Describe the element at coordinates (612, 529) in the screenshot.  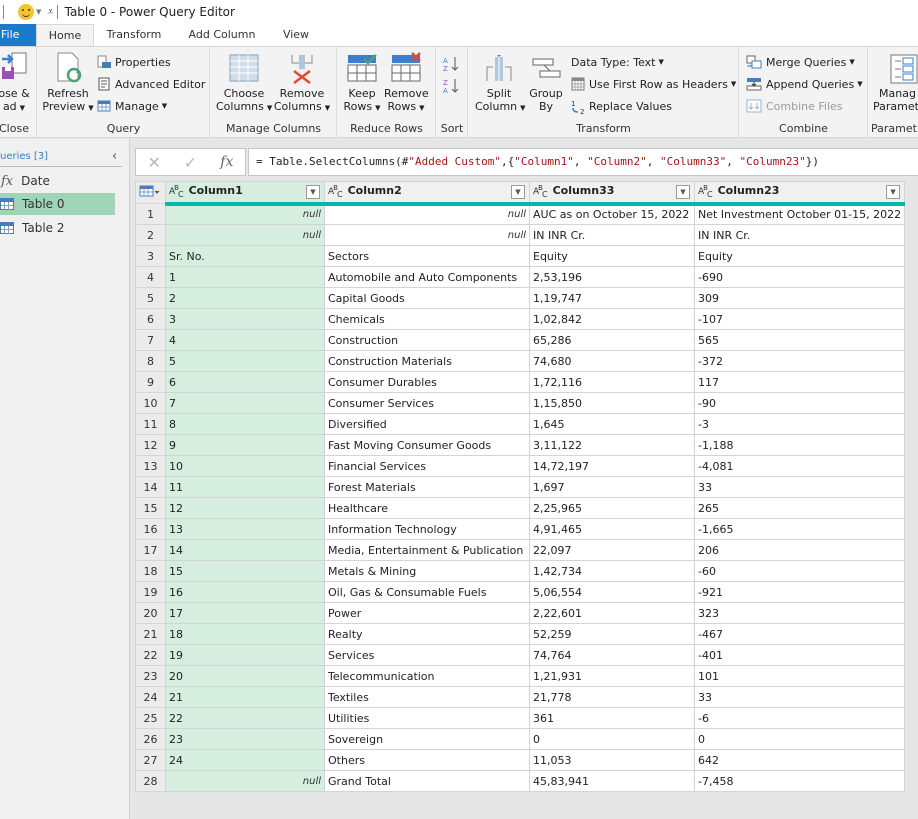
I see `table-cell: 4,91,465` at that location.